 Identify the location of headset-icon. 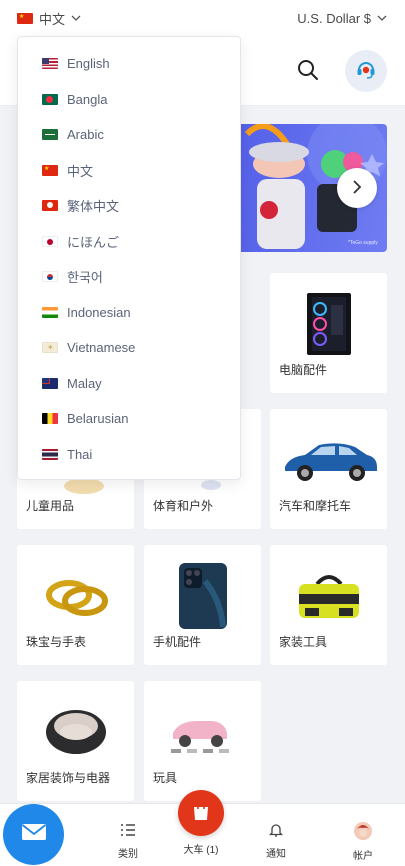
(366, 71).